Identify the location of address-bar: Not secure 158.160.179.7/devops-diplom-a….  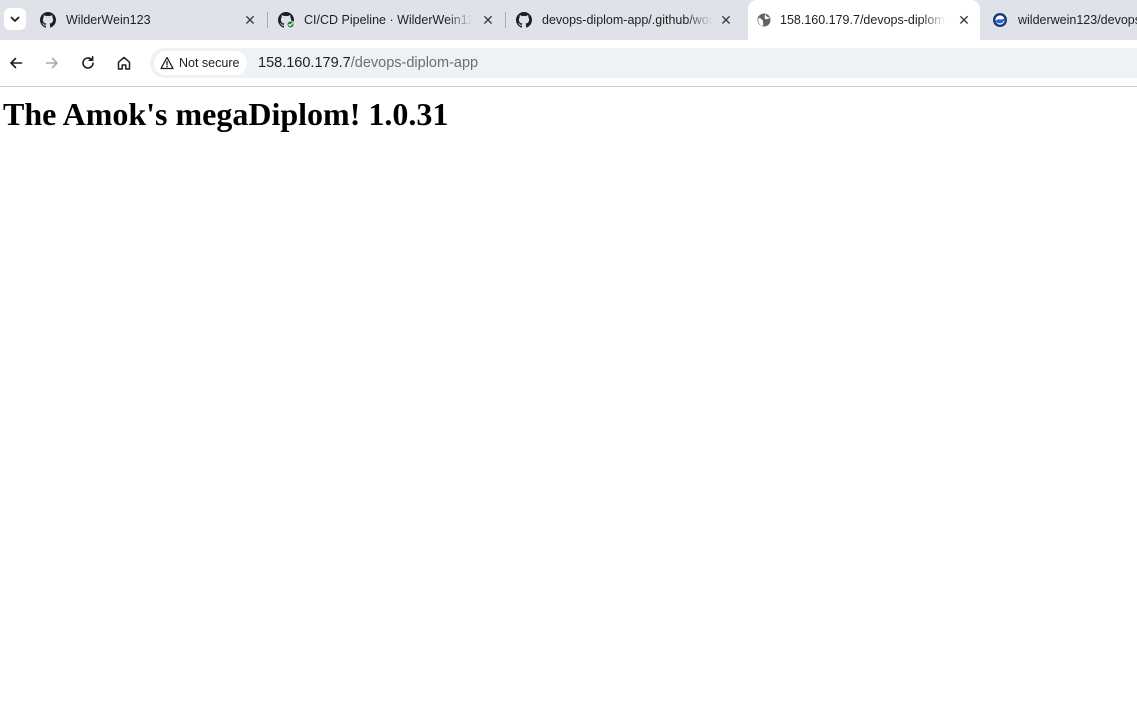
(643, 63).